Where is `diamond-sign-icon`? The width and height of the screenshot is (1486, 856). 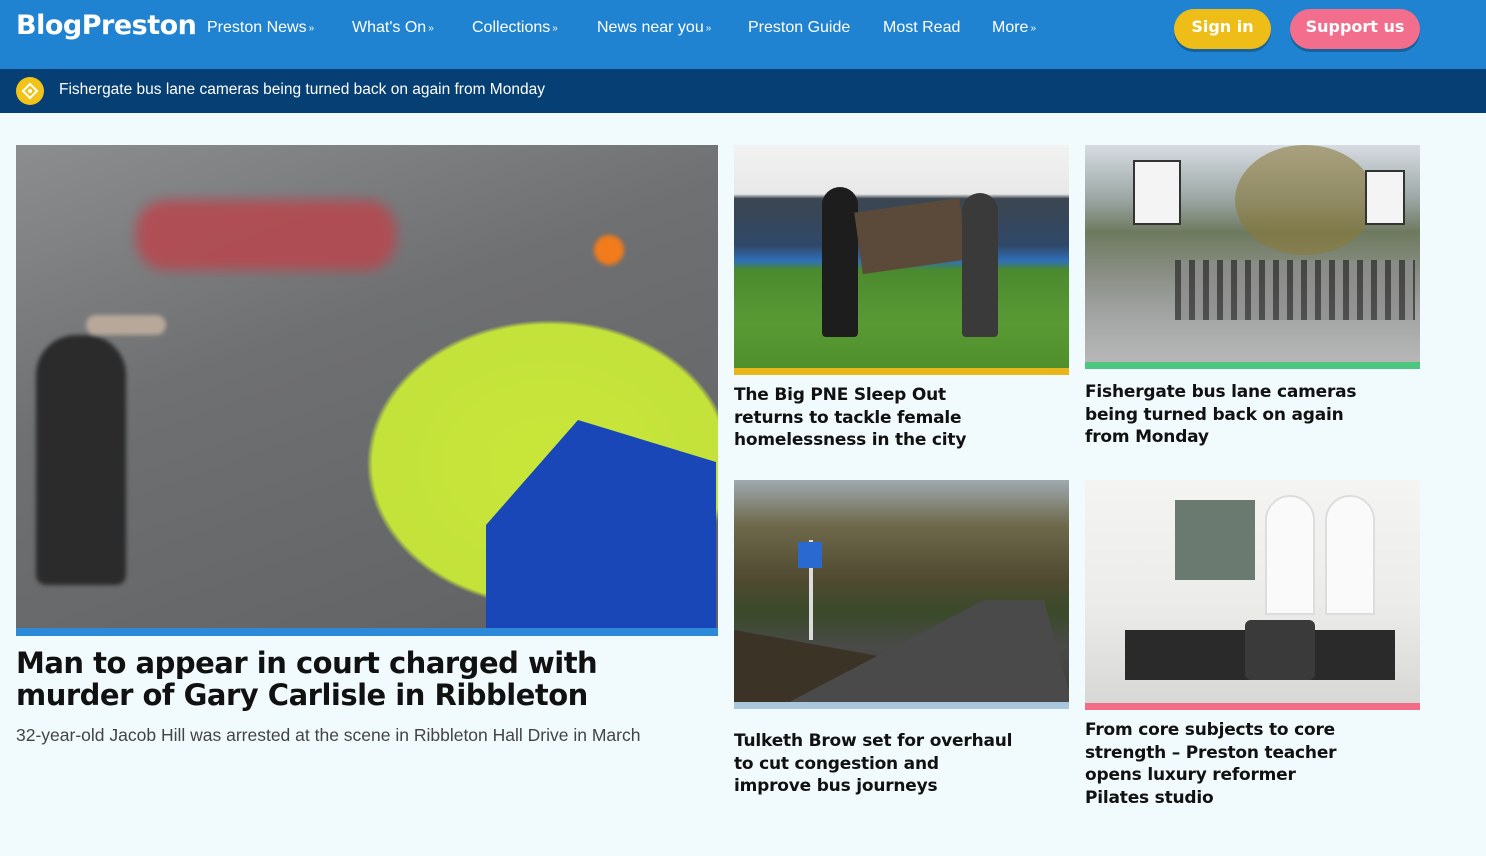 diamond-sign-icon is located at coordinates (30, 91).